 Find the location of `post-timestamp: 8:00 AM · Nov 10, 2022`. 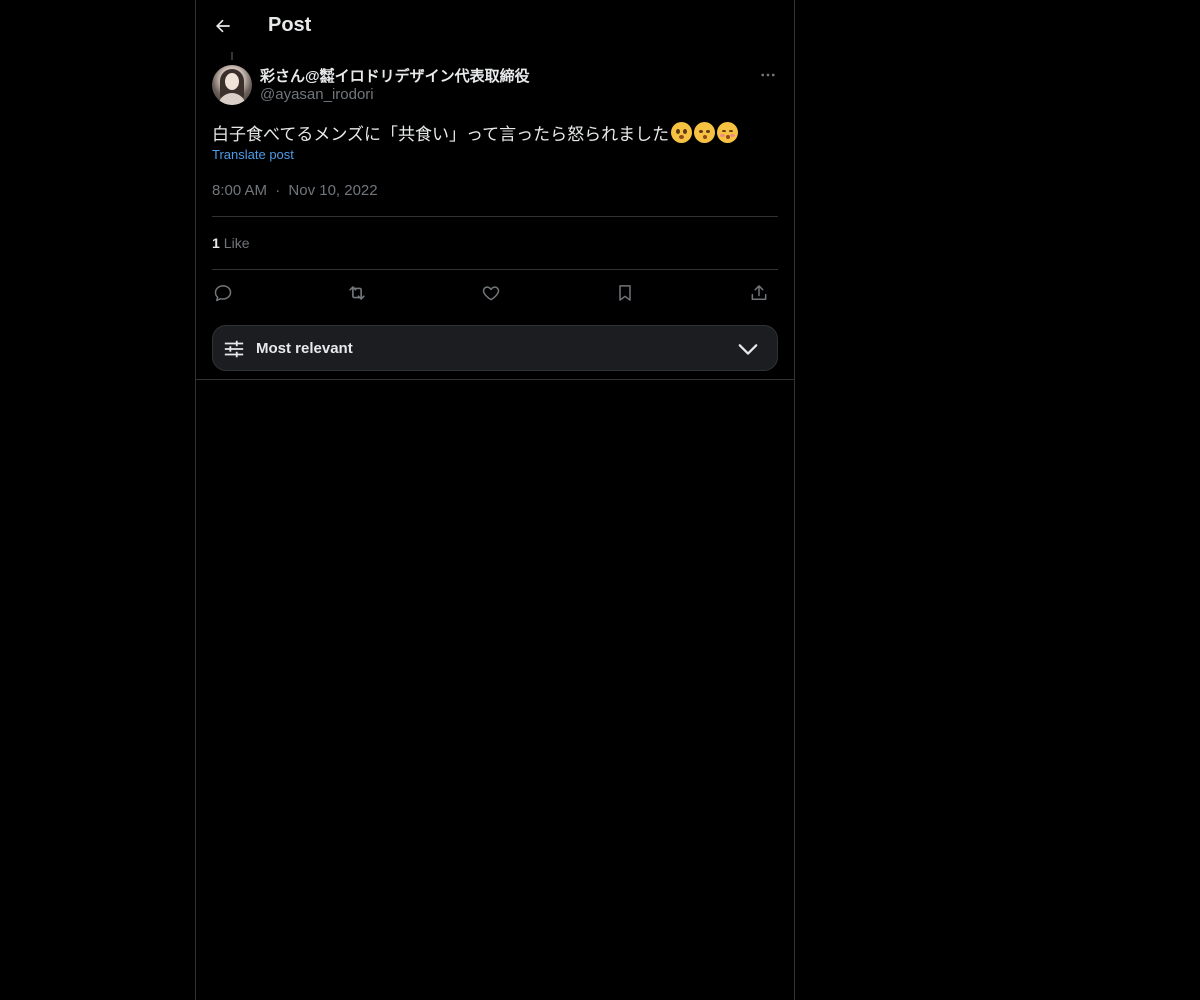

post-timestamp: 8:00 AM · Nov 10, 2022 is located at coordinates (295, 190).